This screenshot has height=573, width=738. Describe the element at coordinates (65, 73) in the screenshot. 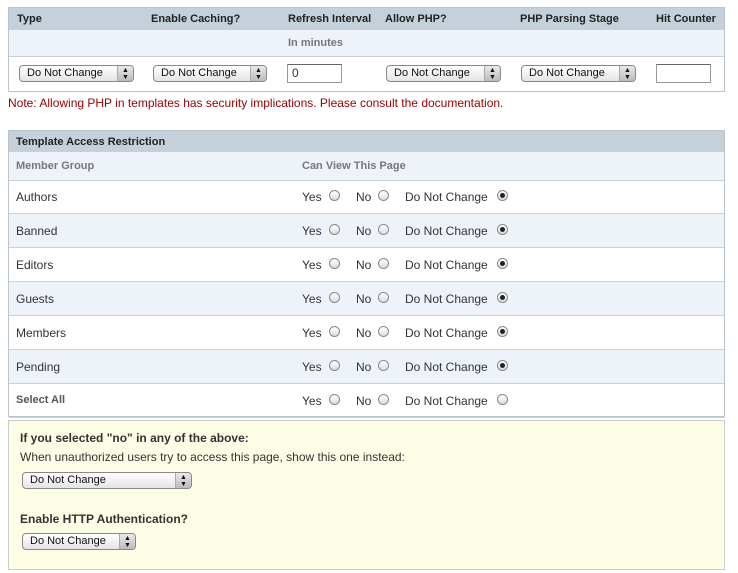

I see `type-select-value: Do Not Change` at that location.